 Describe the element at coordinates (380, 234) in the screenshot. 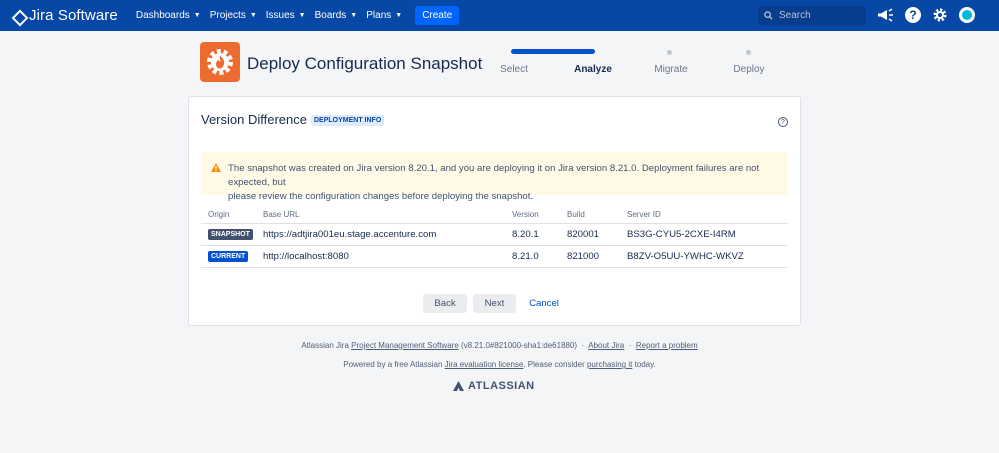

I see `base-url-cell: https://adtjira001eu.stage.accenture.com` at that location.